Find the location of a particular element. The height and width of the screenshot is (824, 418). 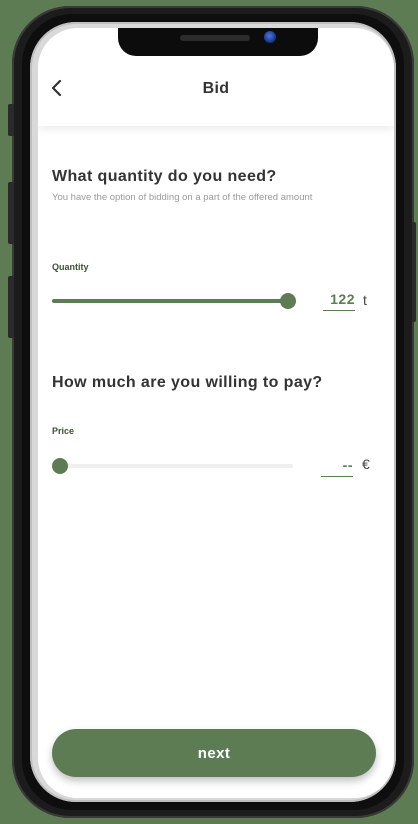

volume-button-up is located at coordinates (11, 213).